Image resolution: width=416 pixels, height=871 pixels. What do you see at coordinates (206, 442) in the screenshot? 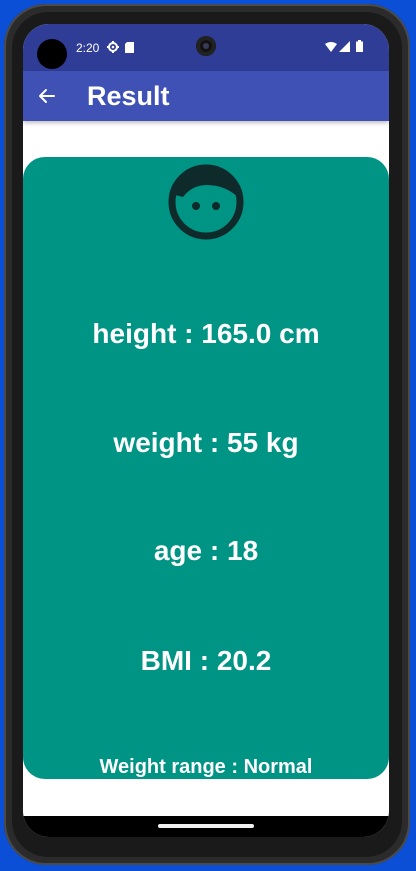
I see `weight-value: weight : 55 kg` at bounding box center [206, 442].